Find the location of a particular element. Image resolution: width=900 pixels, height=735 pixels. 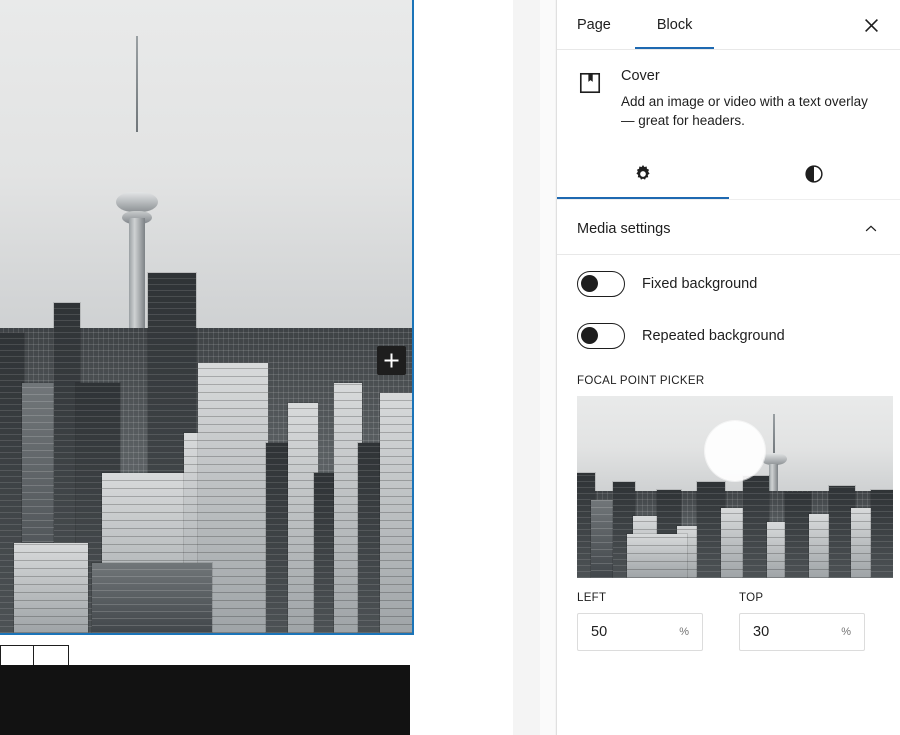

block-title: Cover is located at coordinates (640, 76).